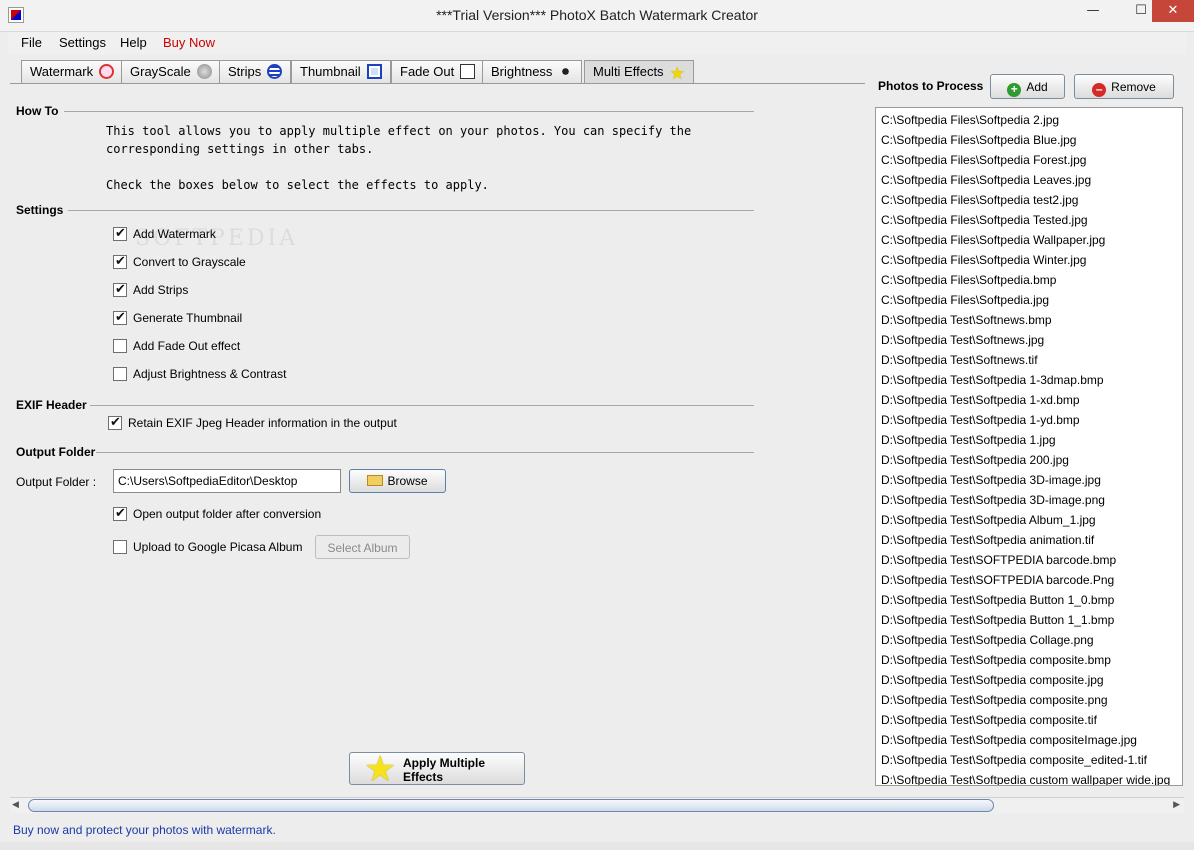 This screenshot has width=1194, height=850. I want to click on add-button: + Add, so click(1027, 86).